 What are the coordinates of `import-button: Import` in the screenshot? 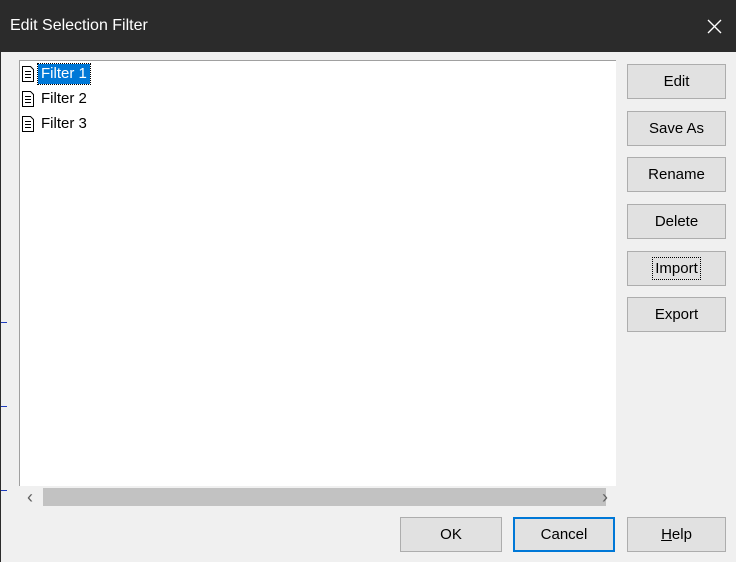 It's located at (676, 268).